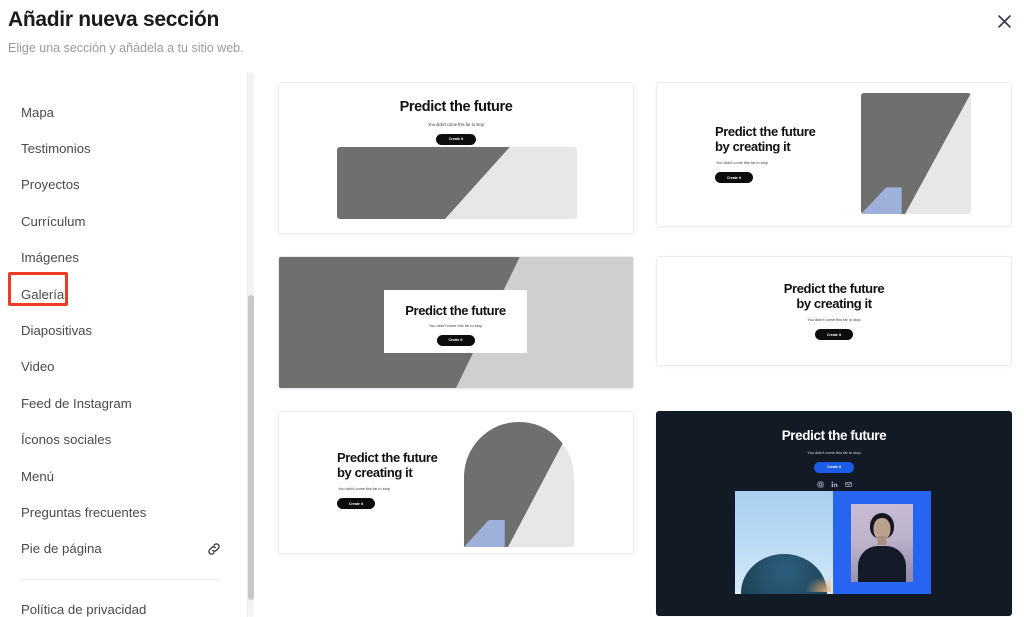  What do you see at coordinates (57, 331) in the screenshot?
I see `sidebar-item-label: Diapositivas` at bounding box center [57, 331].